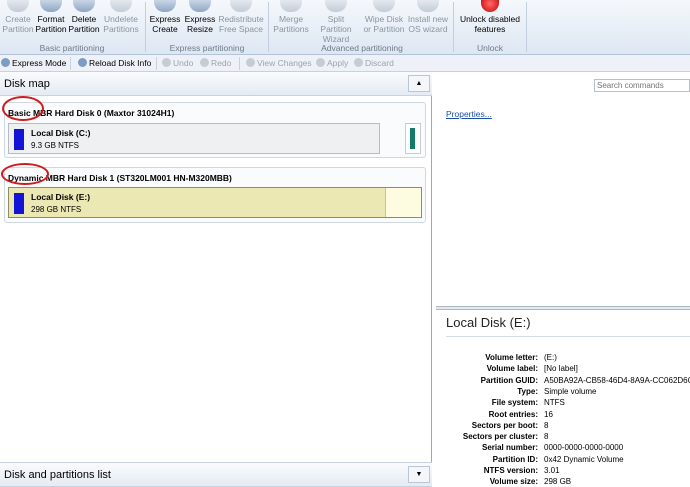 The width and height of the screenshot is (690, 487). Describe the element at coordinates (504, 425) in the screenshot. I see `property-key: Sectors per boot:` at that location.